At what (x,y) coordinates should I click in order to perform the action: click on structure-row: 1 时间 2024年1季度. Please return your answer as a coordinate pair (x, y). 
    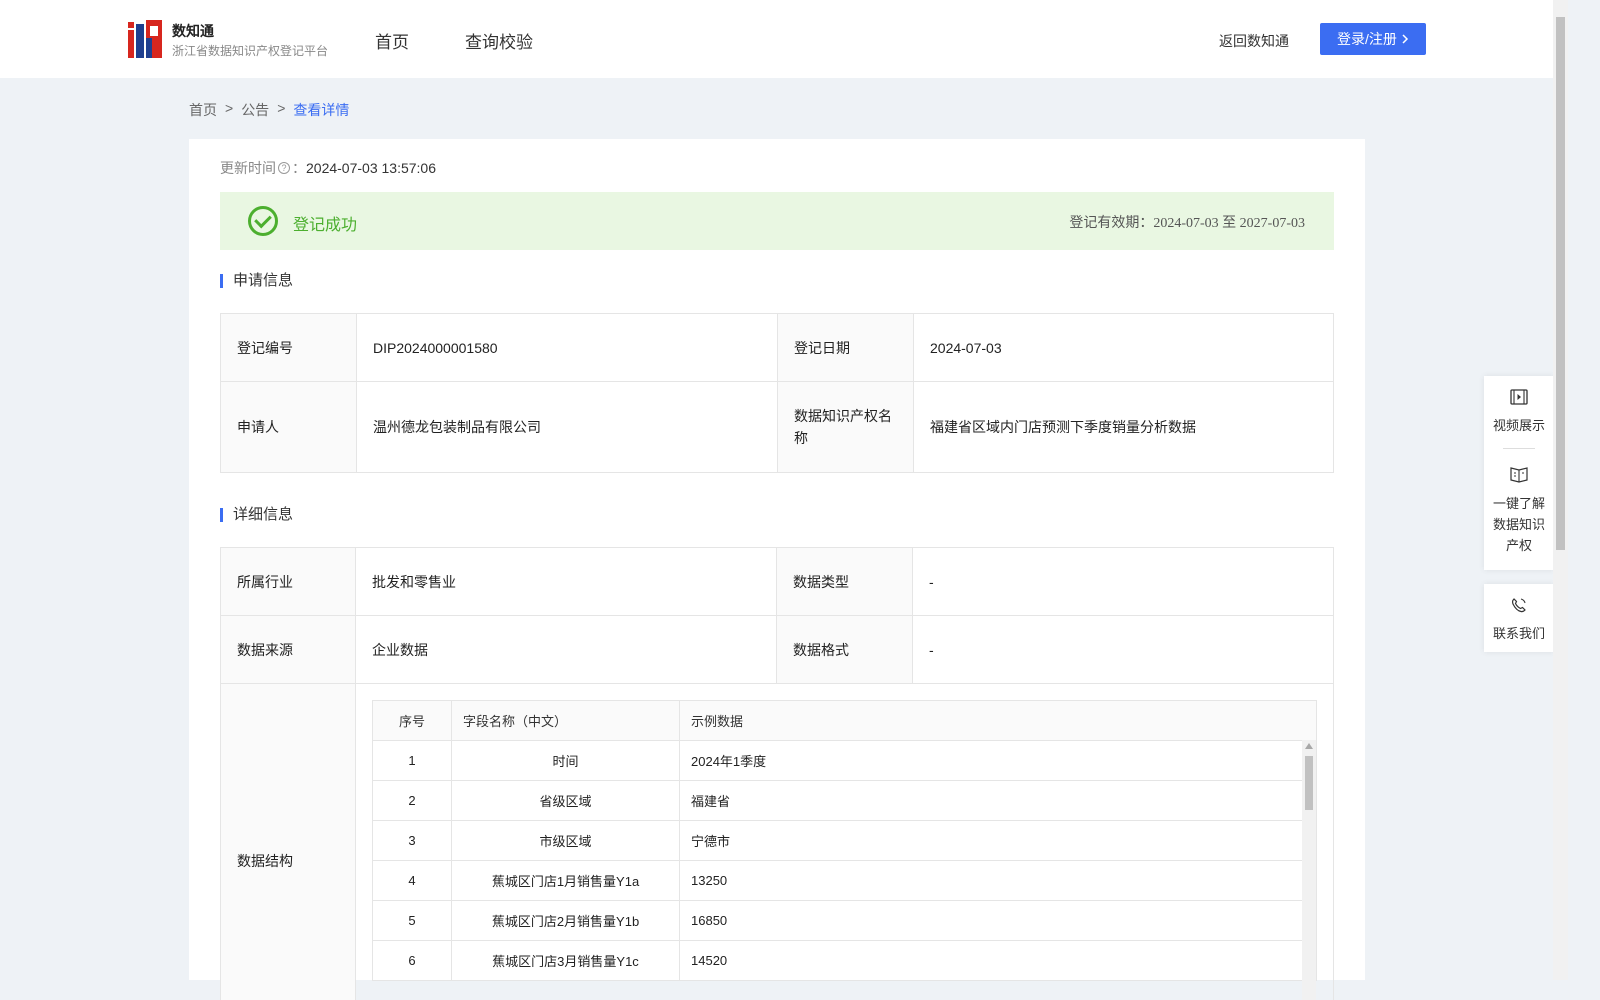
    Looking at the image, I should click on (844, 760).